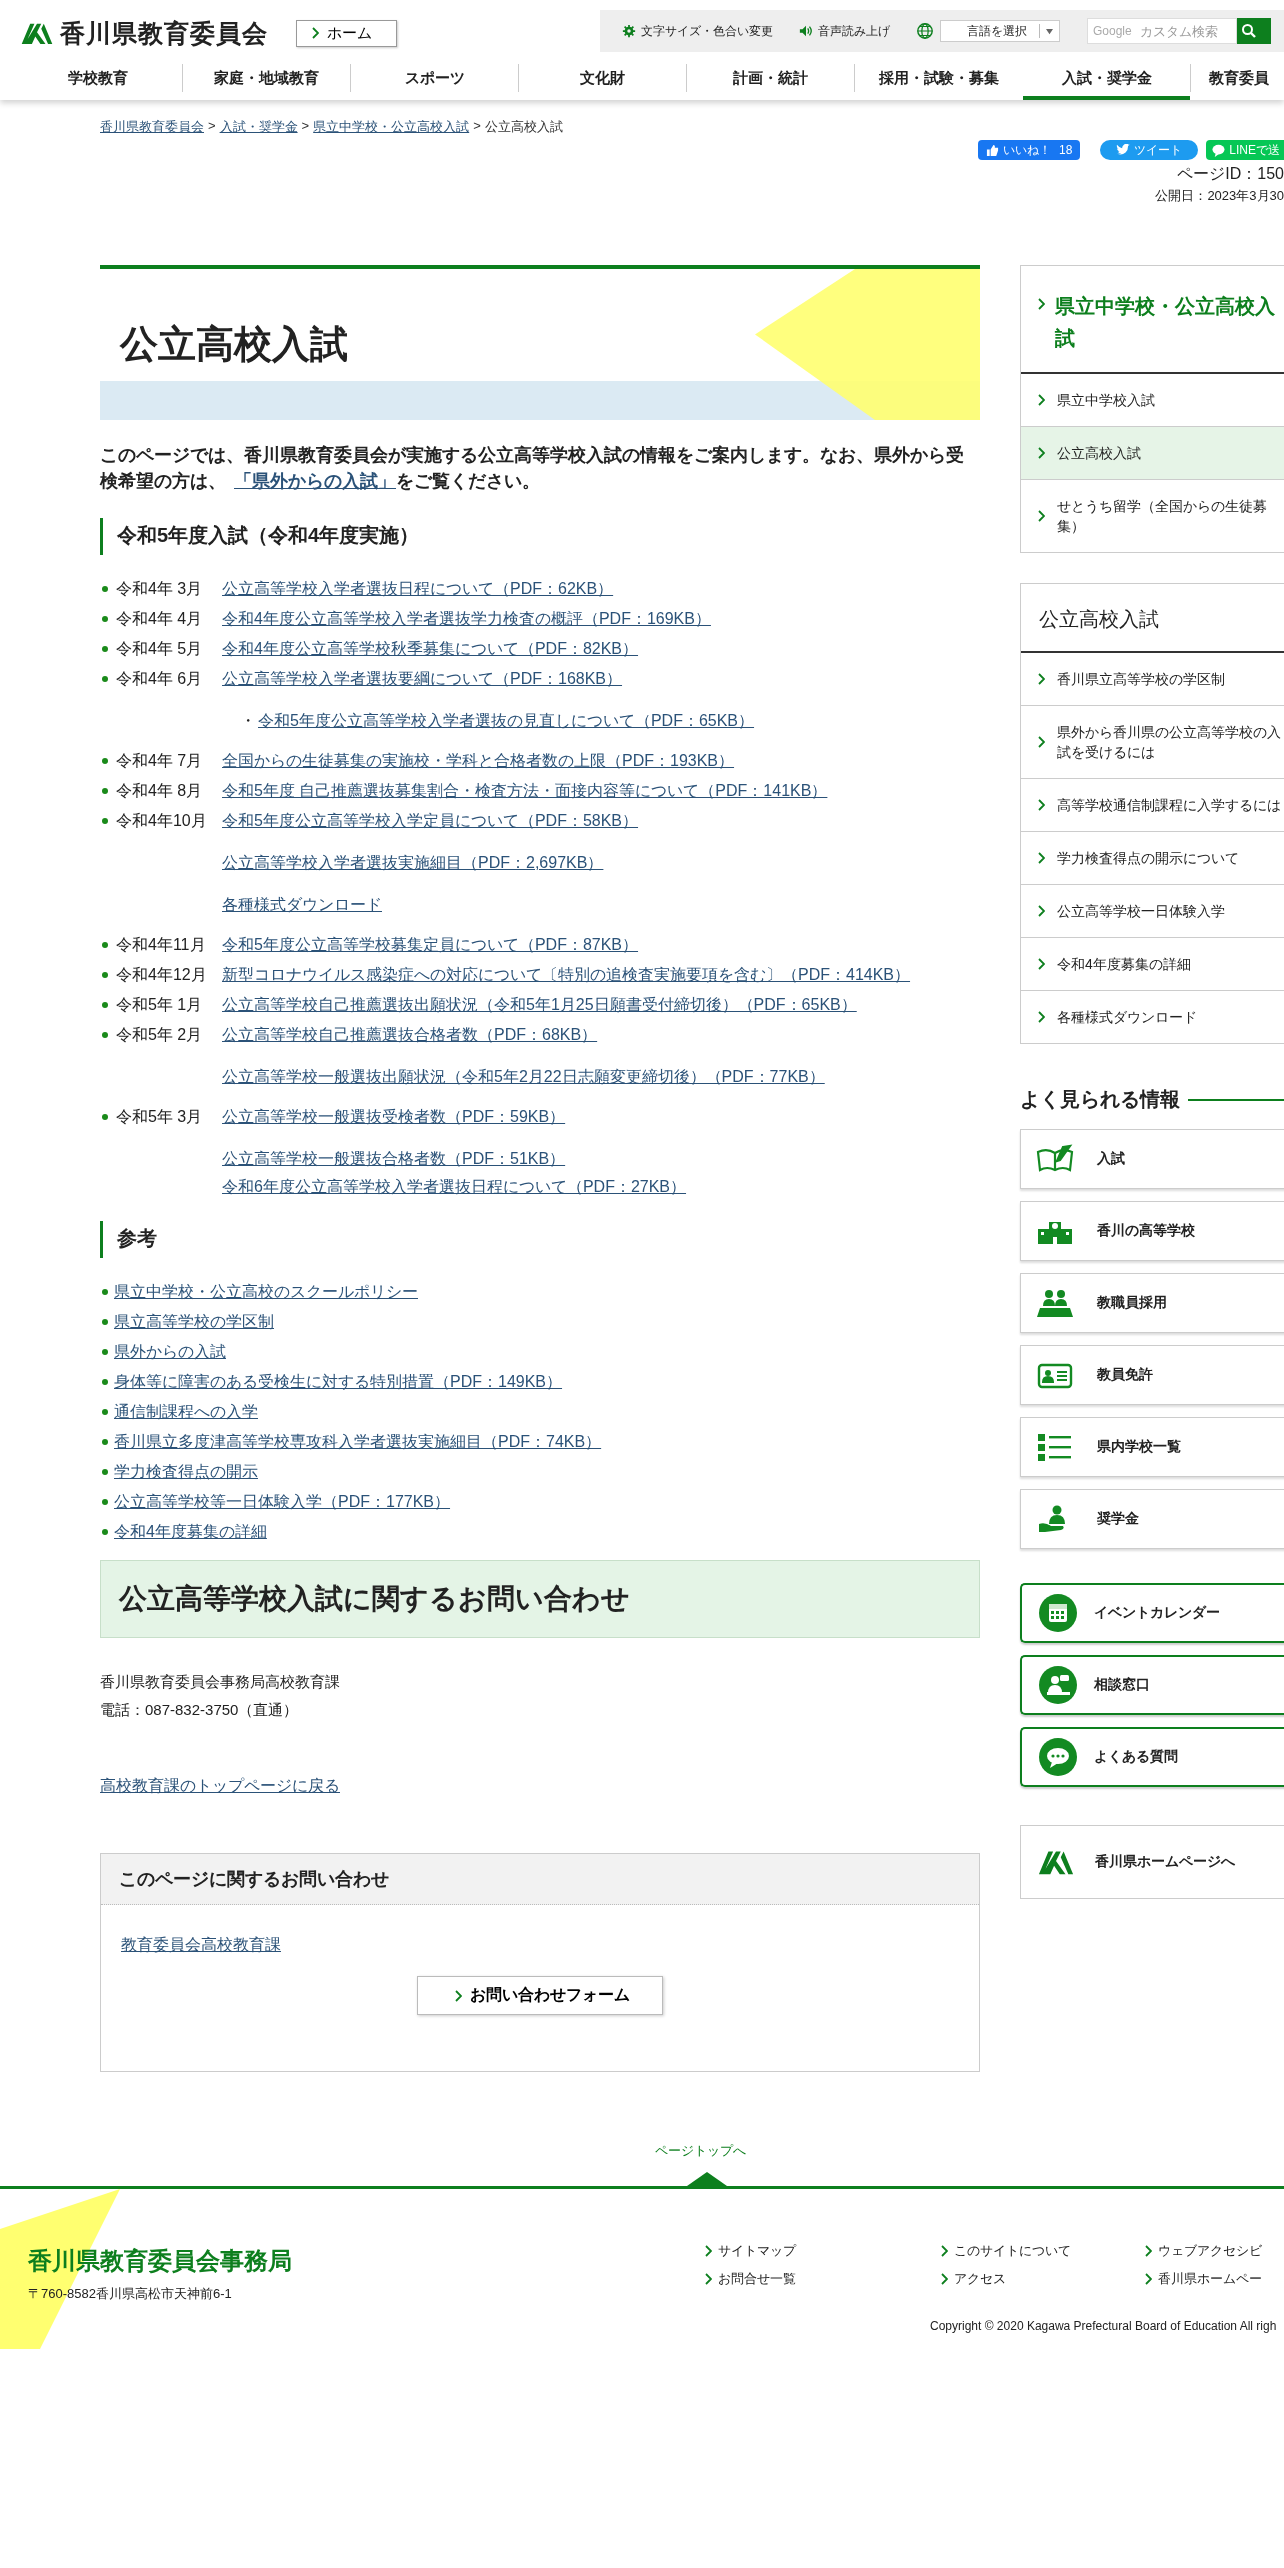  What do you see at coordinates (822, 2279) in the screenshot?
I see `footer-link: お問合せ一覧` at bounding box center [822, 2279].